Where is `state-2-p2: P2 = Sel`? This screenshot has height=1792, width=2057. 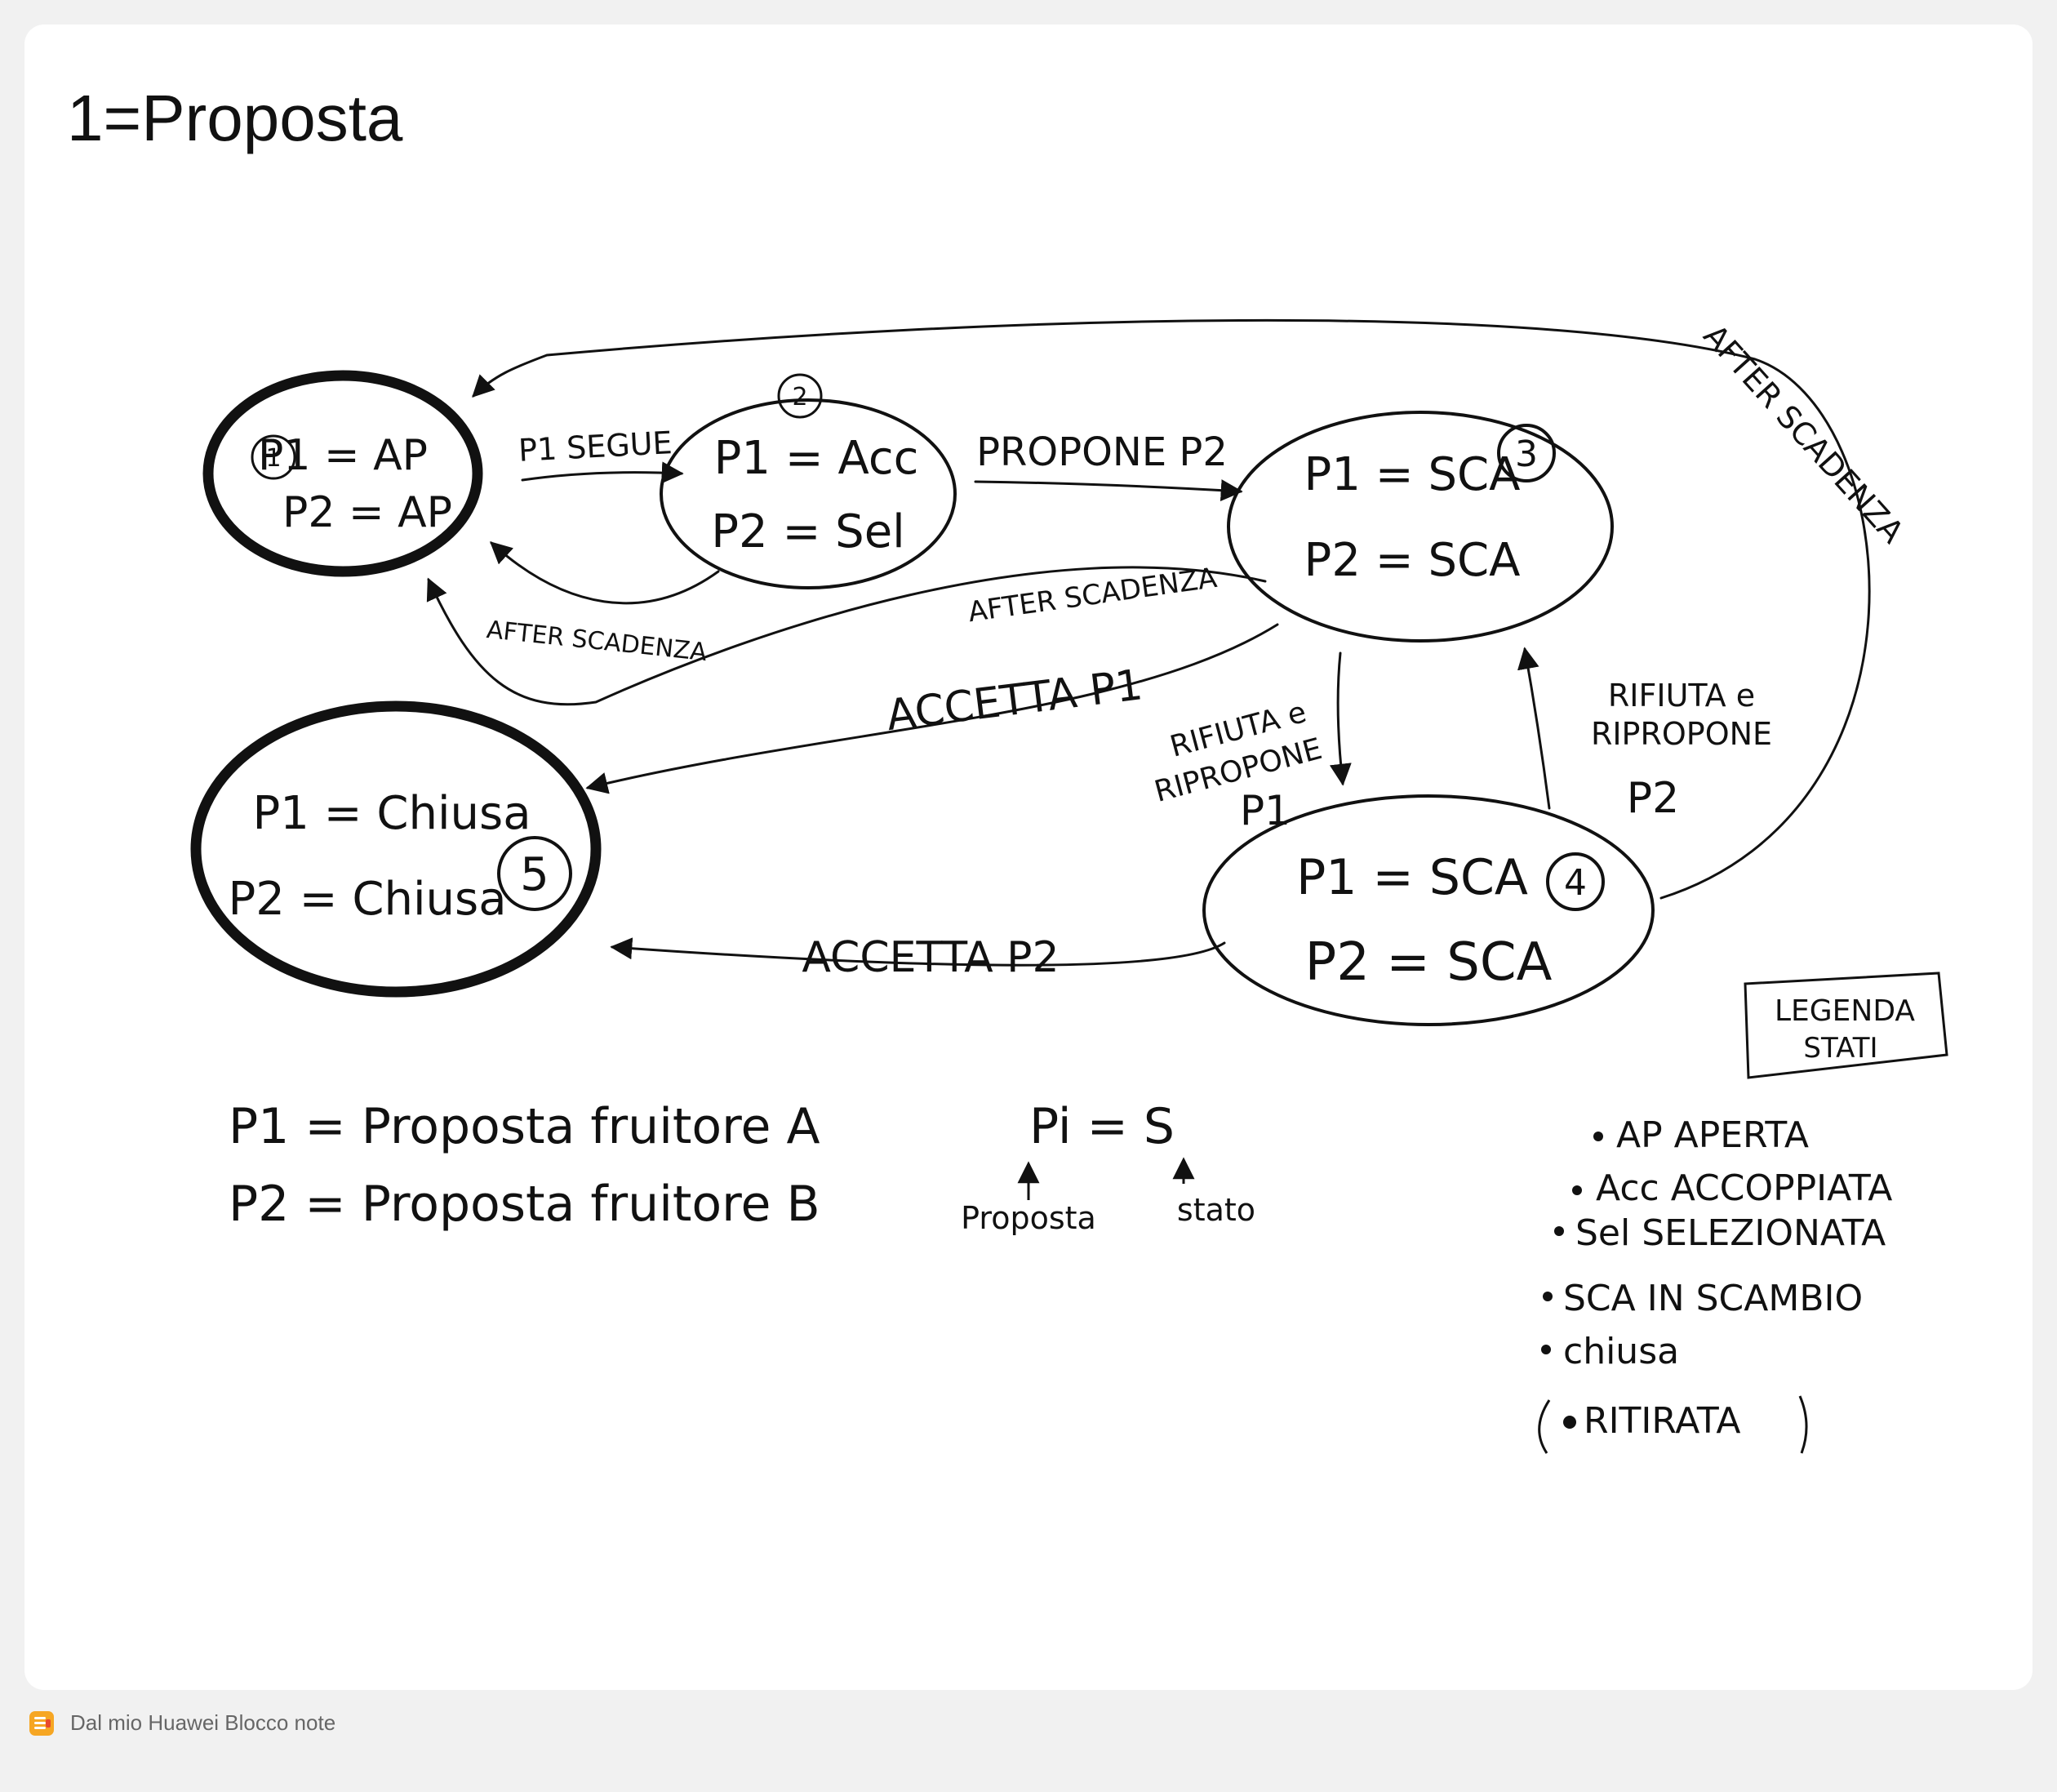
state-2-p2: P2 = Sel is located at coordinates (807, 531).